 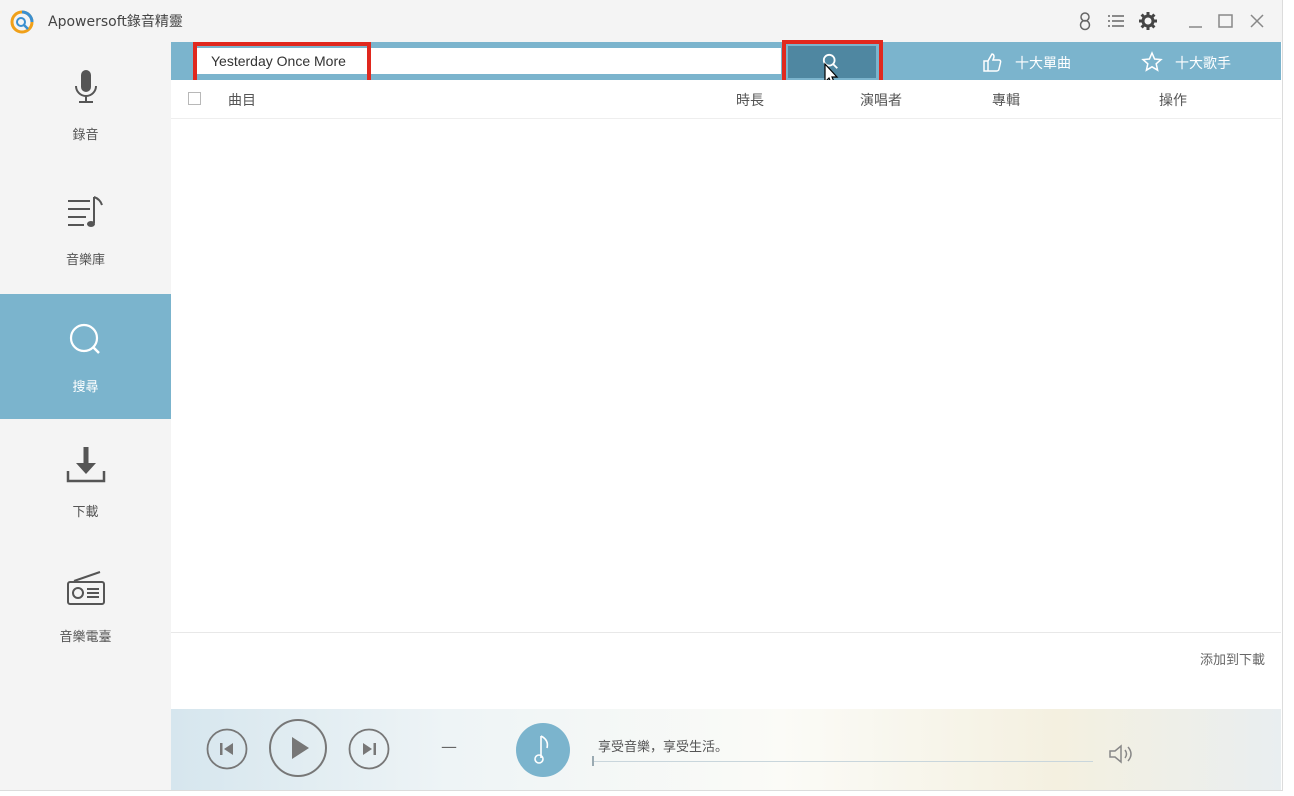 What do you see at coordinates (1006, 101) in the screenshot?
I see `column-header-album: 專輯` at bounding box center [1006, 101].